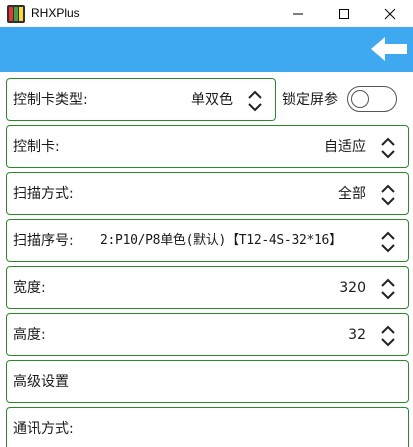 The image size is (413, 447). Describe the element at coordinates (41, 382) in the screenshot. I see `advanced-settings-label: 高级设置` at that location.